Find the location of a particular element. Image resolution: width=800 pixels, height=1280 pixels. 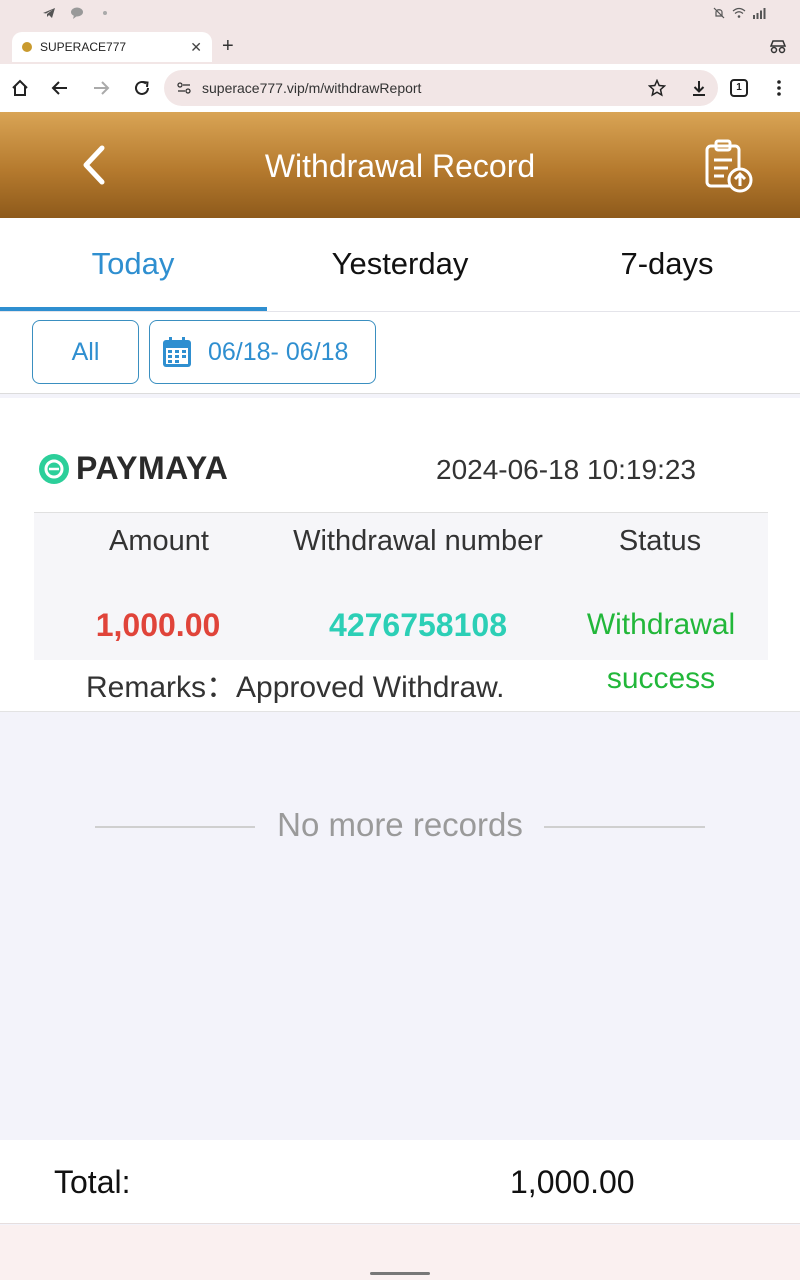

home-icon is located at coordinates (20, 88).